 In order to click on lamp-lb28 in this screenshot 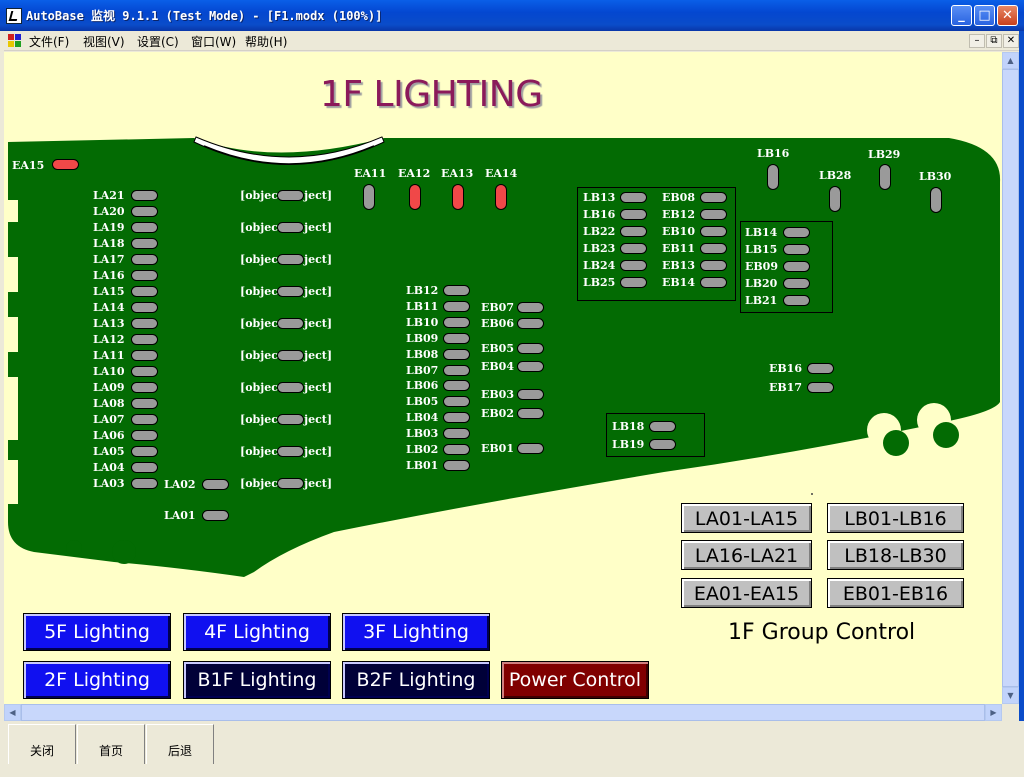, I will do `click(835, 199)`.